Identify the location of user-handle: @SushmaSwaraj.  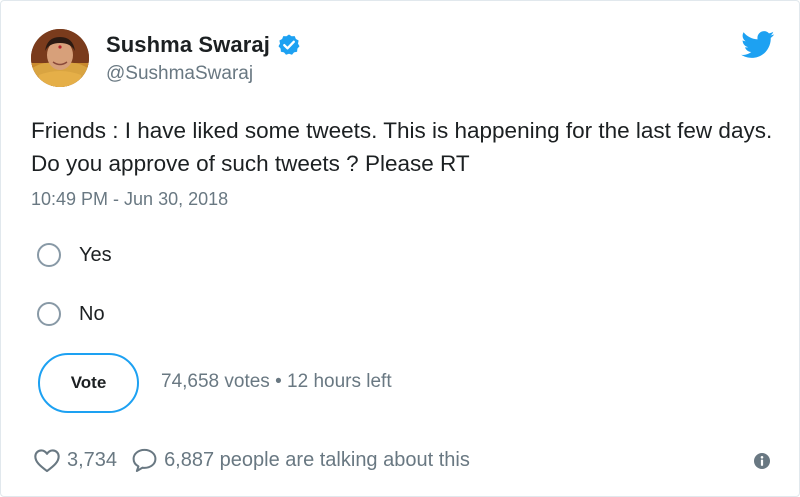
(179, 74).